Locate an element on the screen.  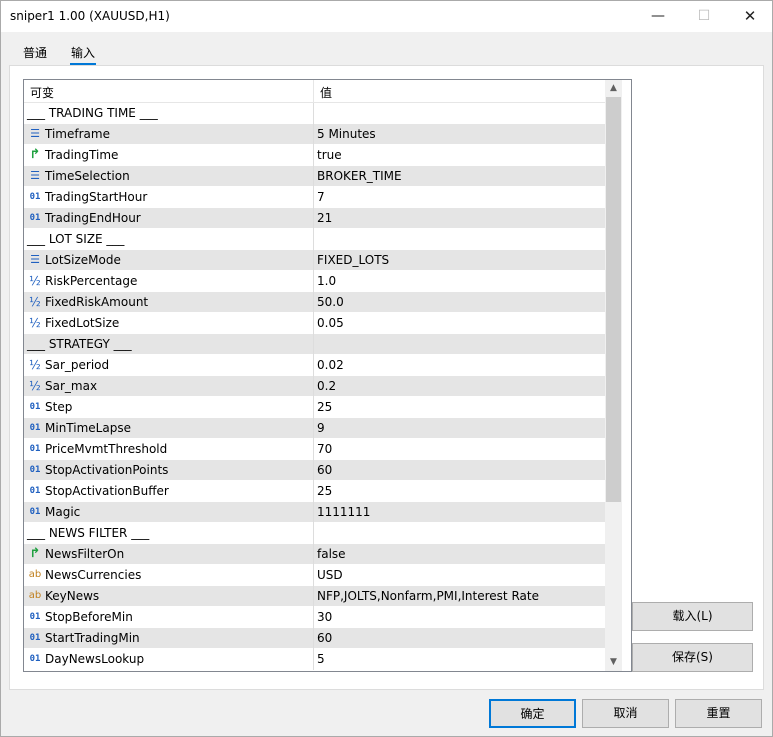
parameter-value: 0.05 is located at coordinates (330, 323).